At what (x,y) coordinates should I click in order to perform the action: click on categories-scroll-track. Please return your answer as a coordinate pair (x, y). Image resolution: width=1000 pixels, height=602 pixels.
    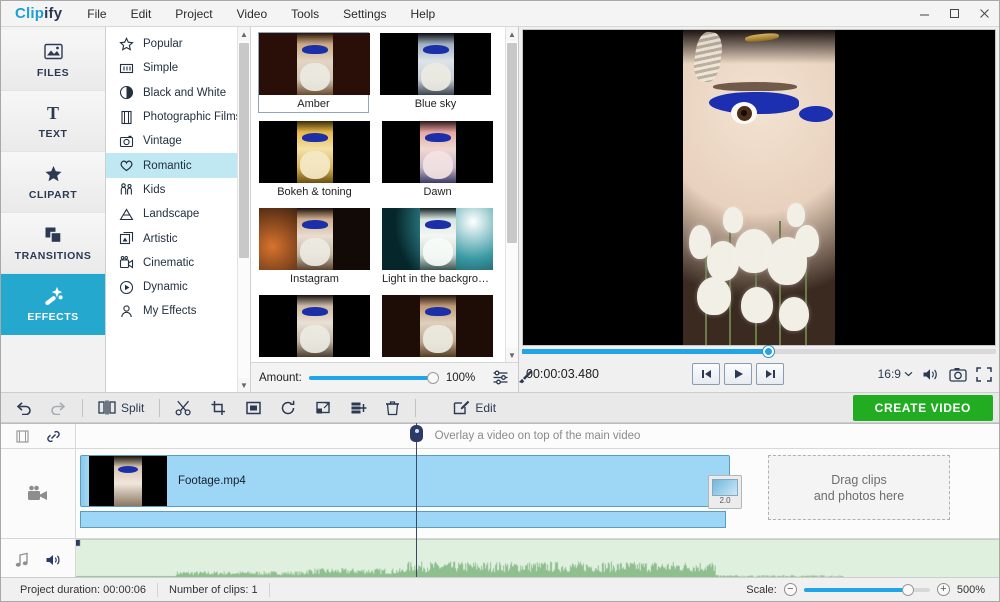
    Looking at the image, I should click on (244, 209).